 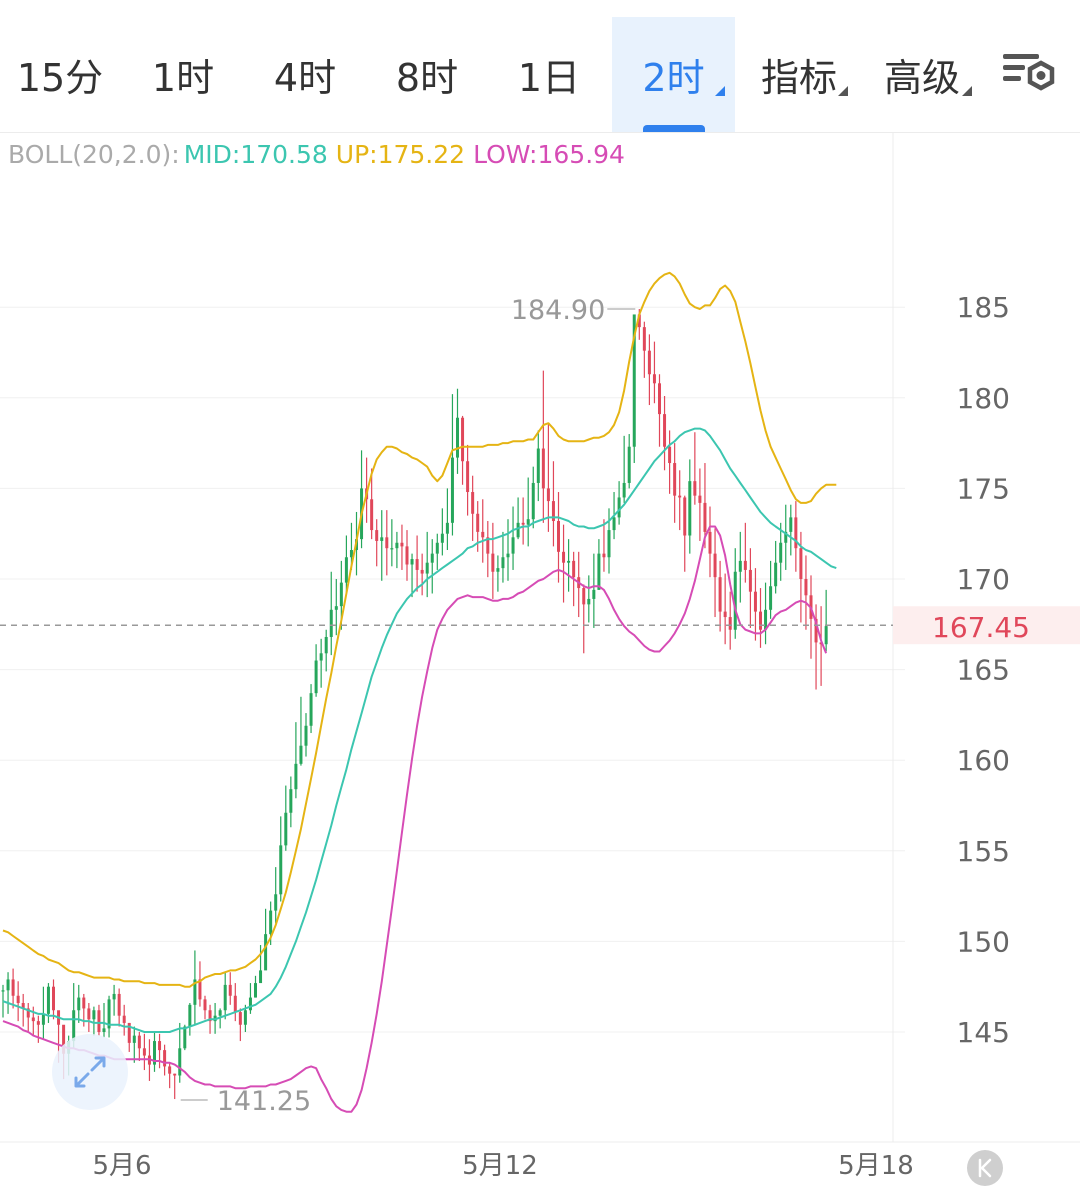 I want to click on y-tick-label: 180, so click(x=983, y=398).